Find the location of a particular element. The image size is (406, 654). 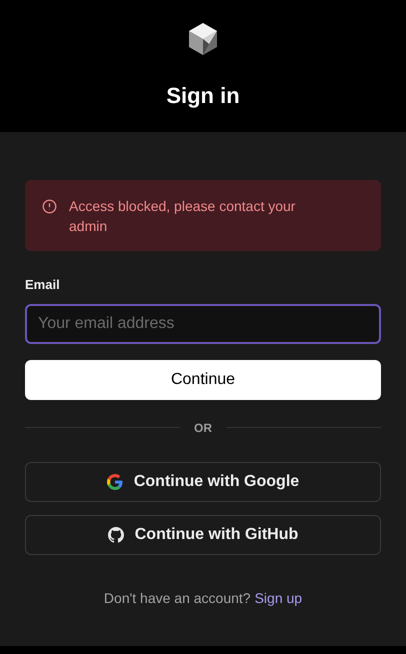

continue-button: Continue is located at coordinates (203, 380).